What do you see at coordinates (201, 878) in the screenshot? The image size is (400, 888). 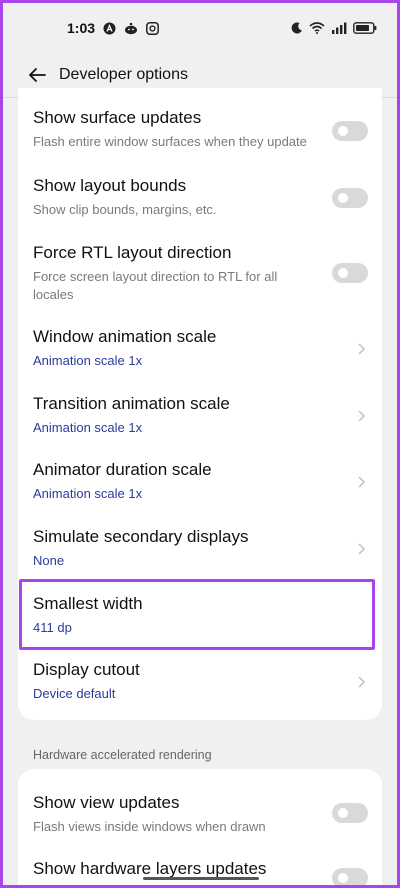 I see `home-indicator` at bounding box center [201, 878].